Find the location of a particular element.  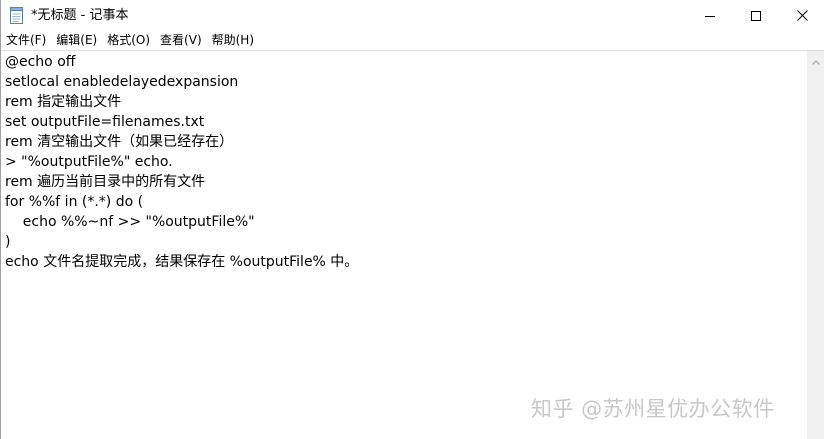

maximize-button is located at coordinates (756, 15).